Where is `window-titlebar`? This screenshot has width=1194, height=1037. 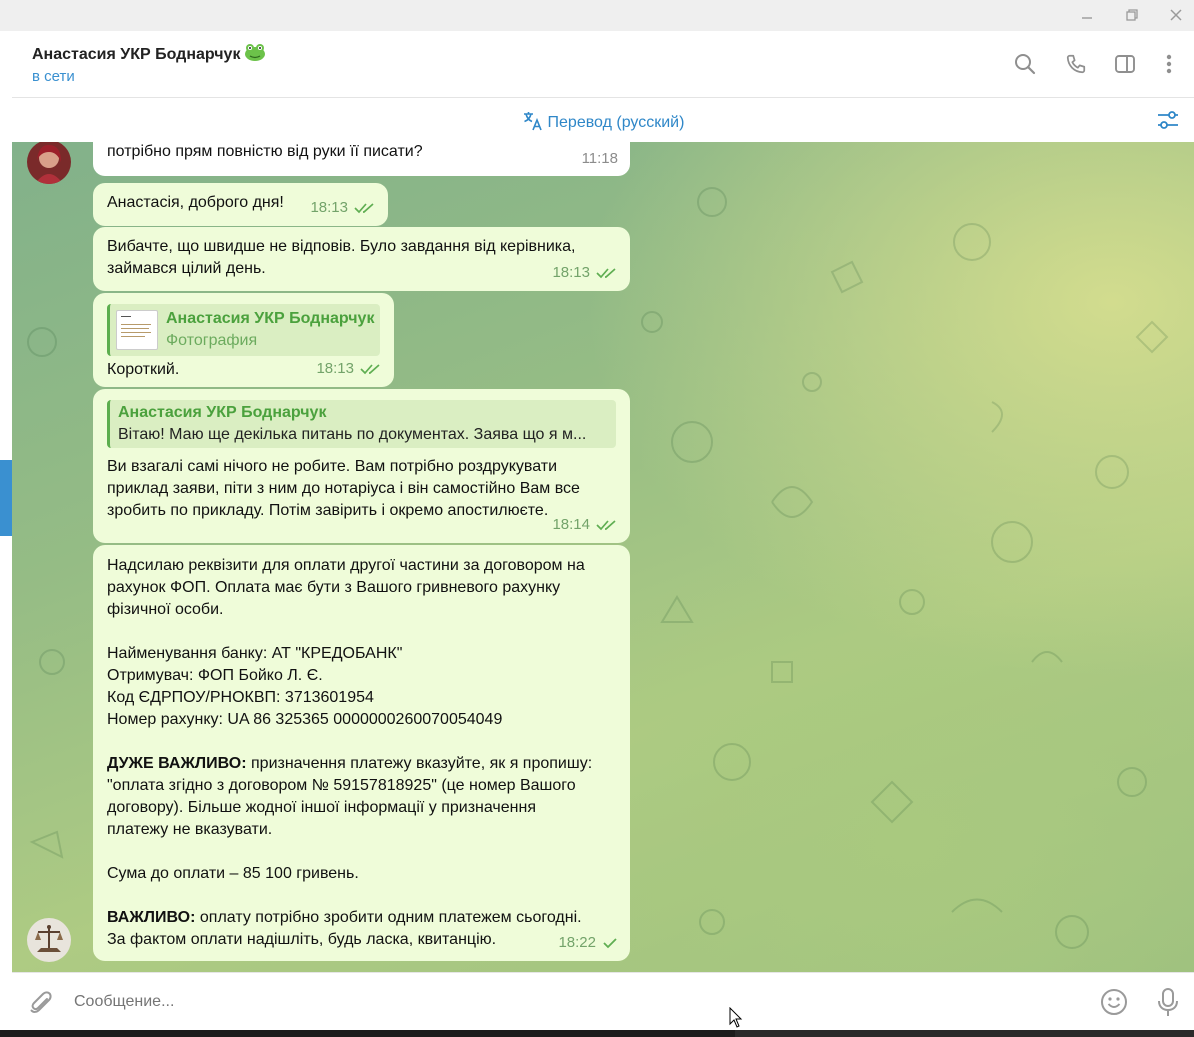
window-titlebar is located at coordinates (597, 15).